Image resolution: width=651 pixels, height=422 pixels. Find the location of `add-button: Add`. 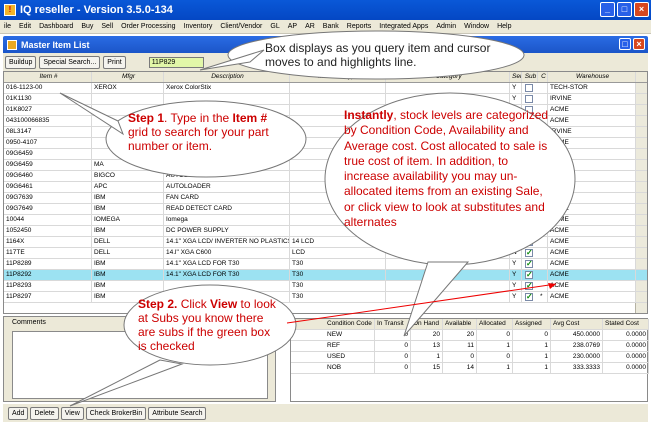

add-button: Add is located at coordinates (18, 413).